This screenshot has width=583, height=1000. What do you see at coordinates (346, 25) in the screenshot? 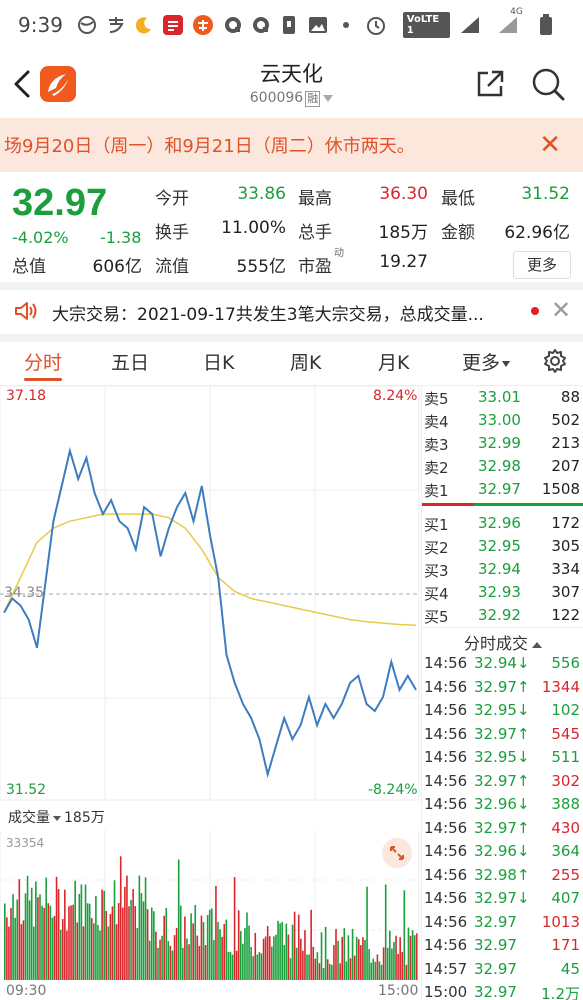
I see `dot-icon` at bounding box center [346, 25].